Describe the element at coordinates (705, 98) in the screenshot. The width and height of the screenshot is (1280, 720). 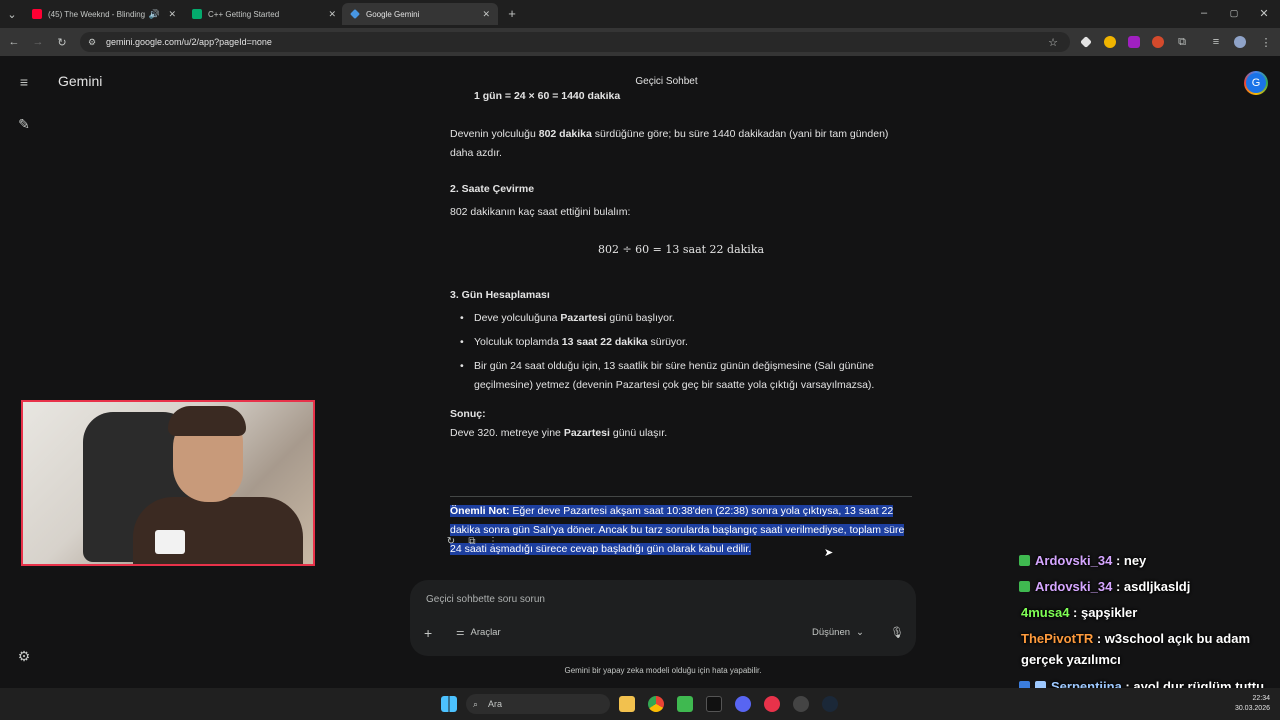
I see `response-fragment: 1 gün = 24 × 60 = 1440 dakika` at that location.